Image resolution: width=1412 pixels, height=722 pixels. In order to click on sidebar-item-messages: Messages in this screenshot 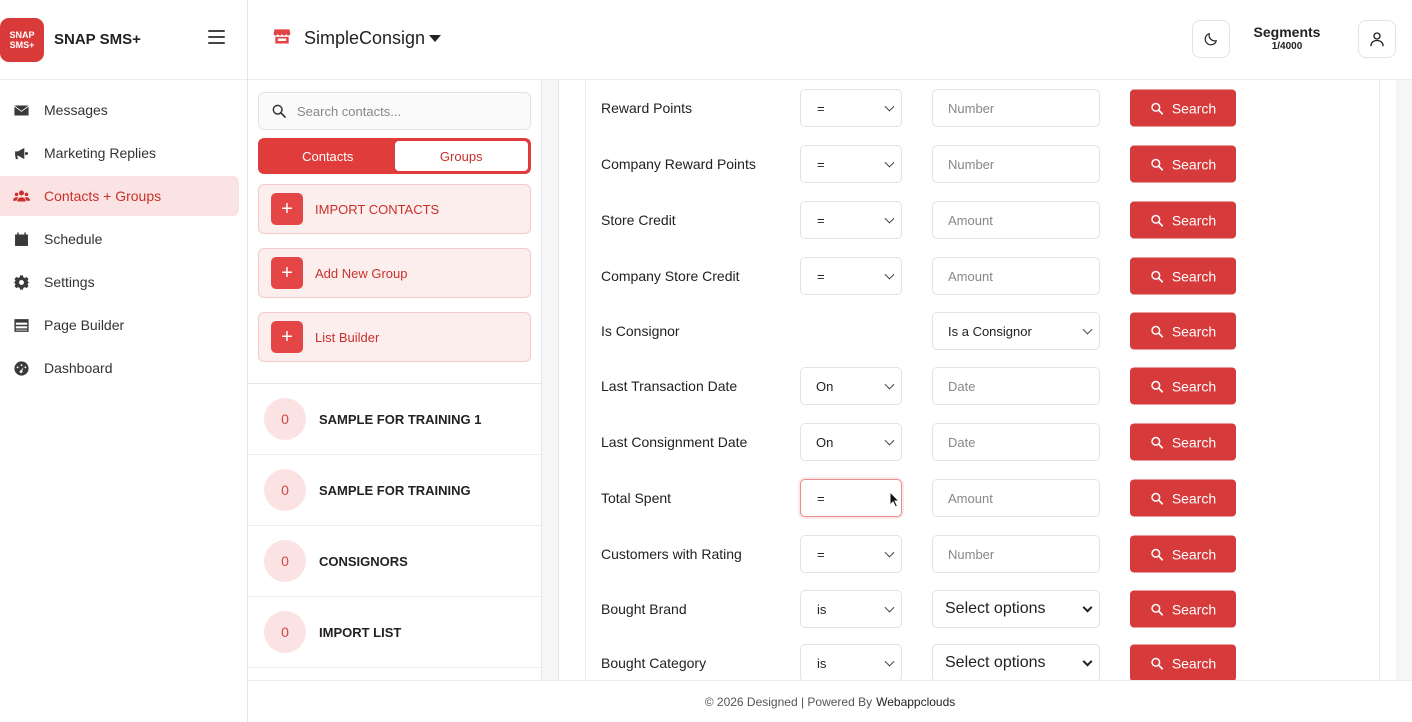, I will do `click(119, 110)`.